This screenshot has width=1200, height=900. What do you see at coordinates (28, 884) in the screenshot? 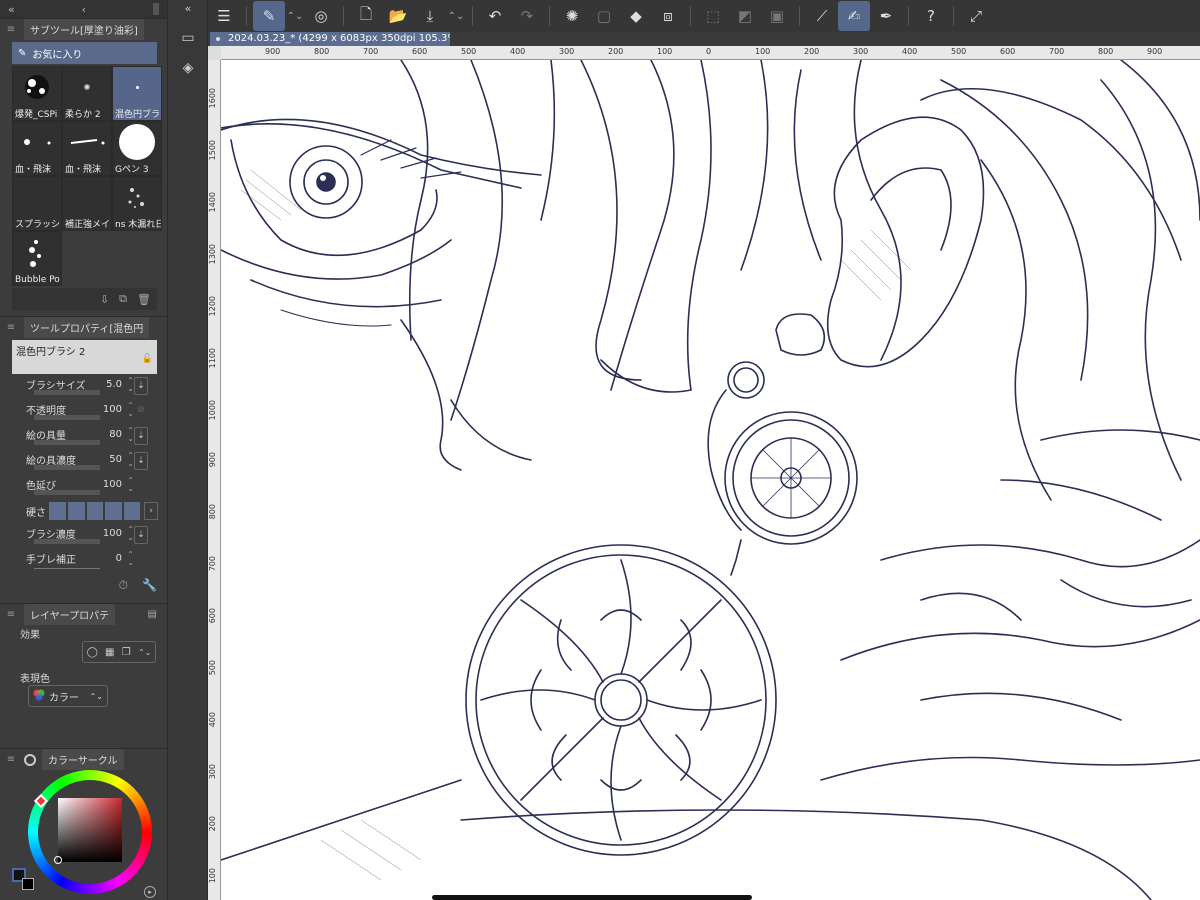
I see `sub-color-swatch` at bounding box center [28, 884].